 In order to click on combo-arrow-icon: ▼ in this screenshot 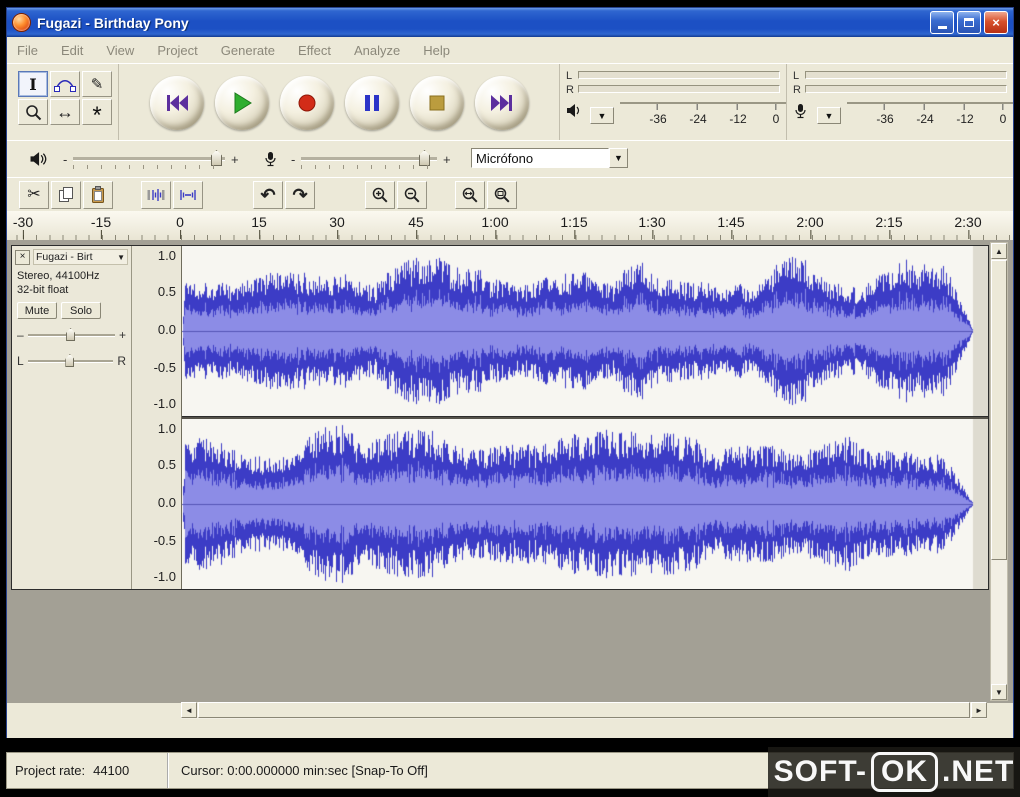, I will do `click(618, 158)`.